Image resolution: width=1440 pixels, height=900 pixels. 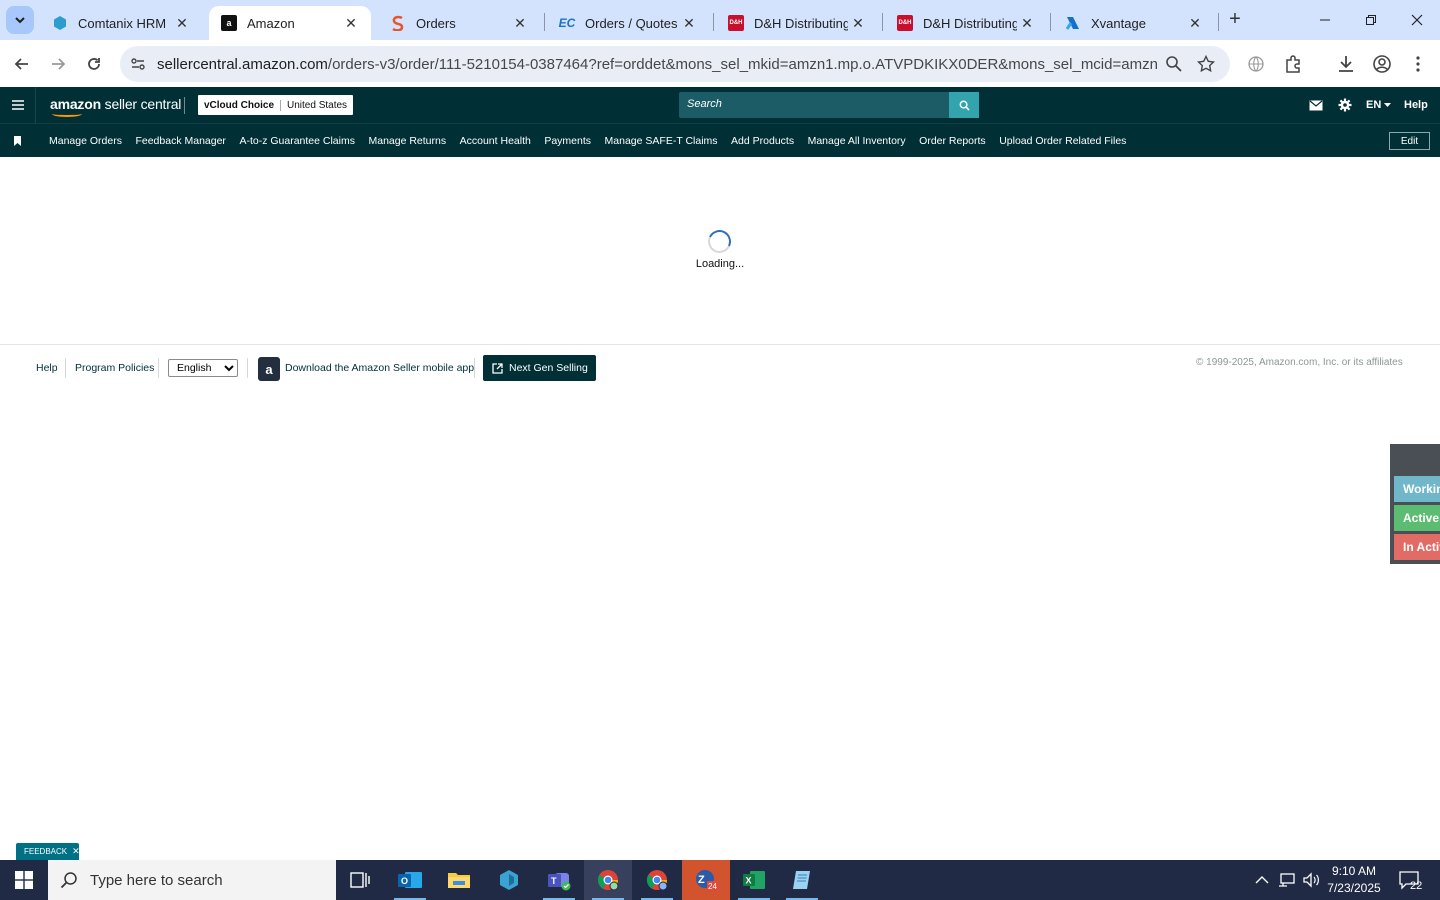 What do you see at coordinates (407, 141) in the screenshot?
I see `nav-link-manage-returns: Manage Returns` at bounding box center [407, 141].